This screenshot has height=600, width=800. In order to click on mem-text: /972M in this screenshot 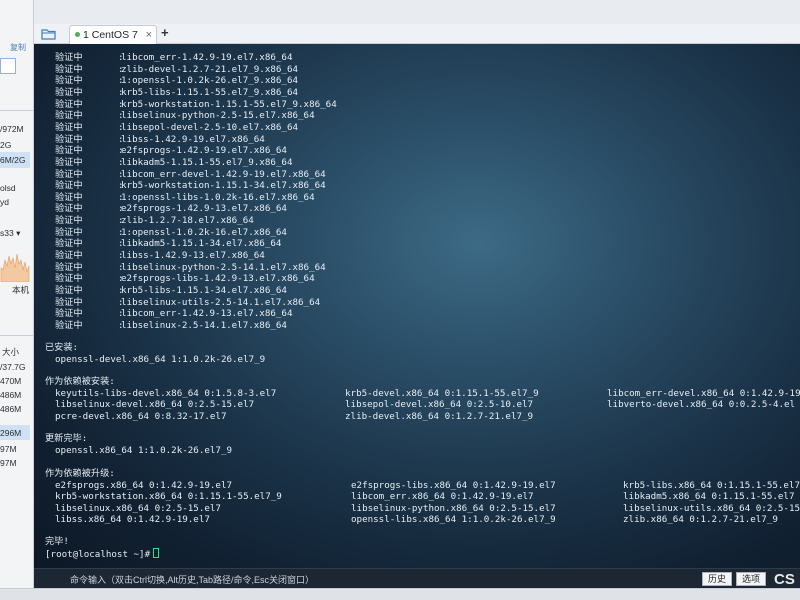, I will do `click(12, 129)`.